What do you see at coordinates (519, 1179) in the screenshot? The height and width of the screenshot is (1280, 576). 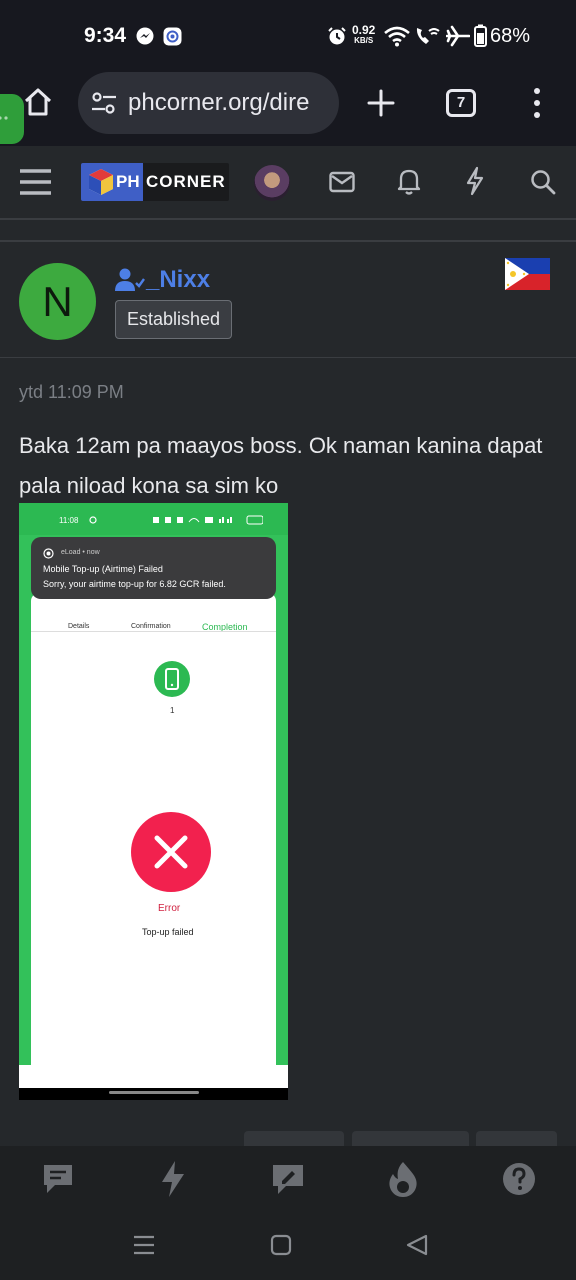 I see `help-question-icon` at bounding box center [519, 1179].